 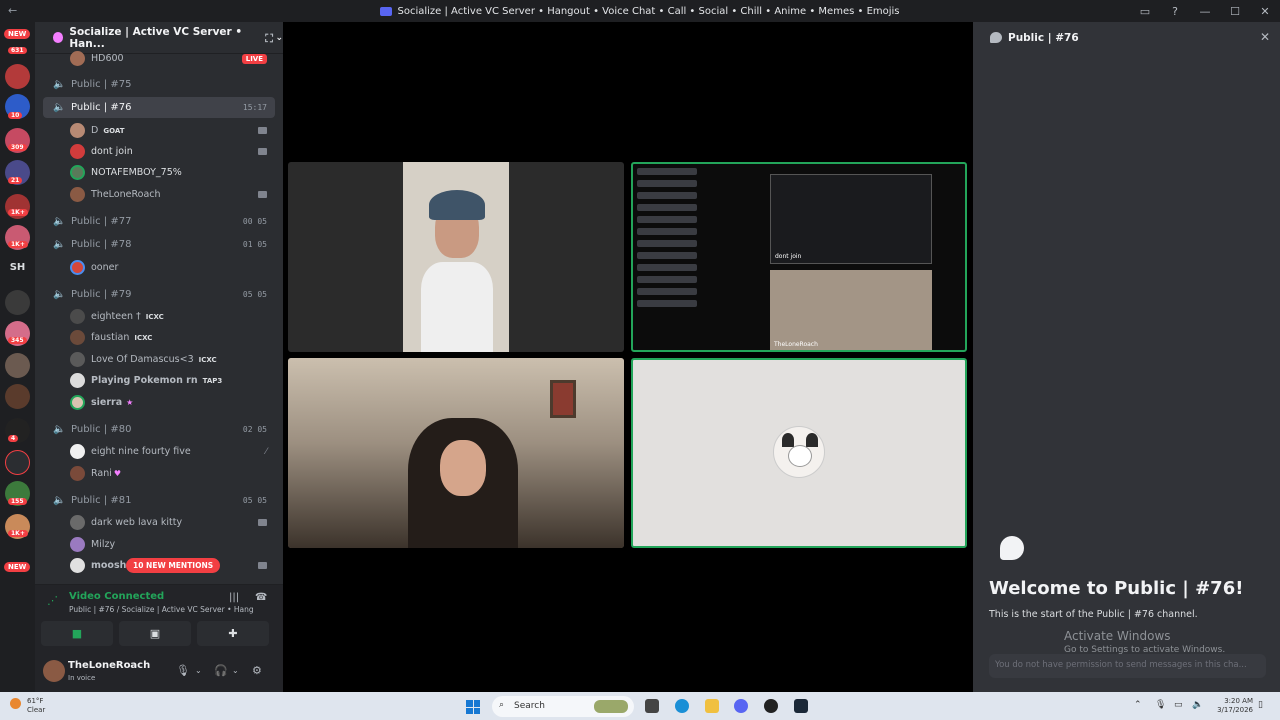 What do you see at coordinates (159, 151) in the screenshot?
I see `voice-user: dont join` at bounding box center [159, 151].